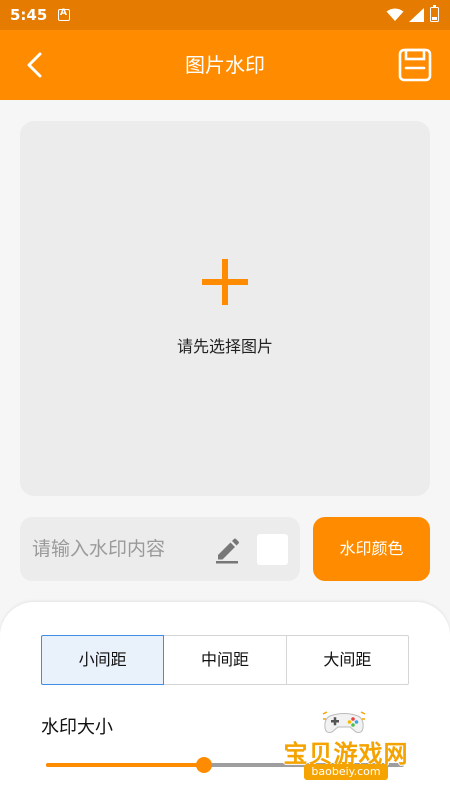 Image resolution: width=450 pixels, height=800 pixels. What do you see at coordinates (103, 660) in the screenshot?
I see `spacing-option-small: 小间距` at bounding box center [103, 660].